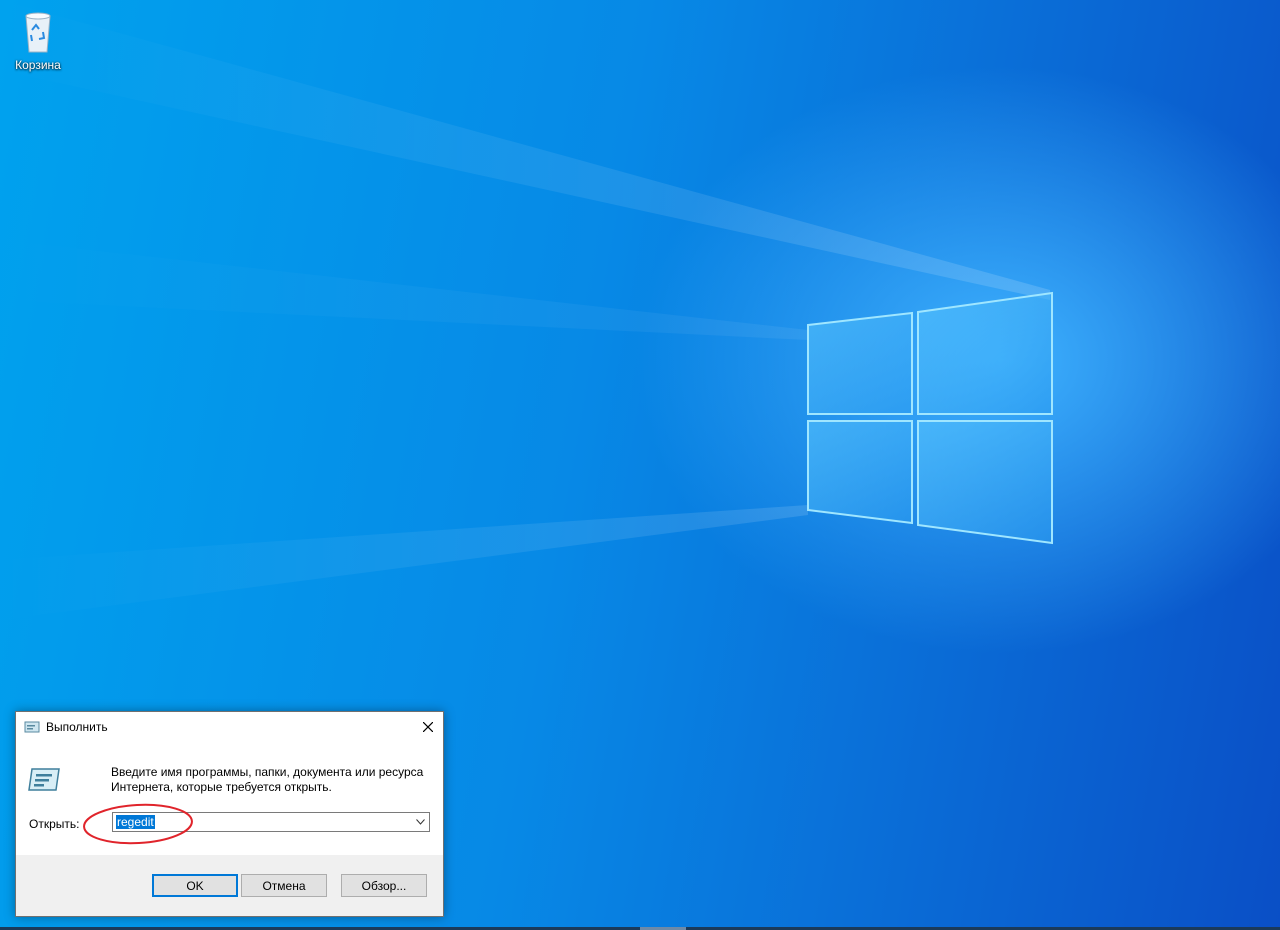  Describe the element at coordinates (284, 885) in the screenshot. I see `cancel-button: Отмена` at that location.